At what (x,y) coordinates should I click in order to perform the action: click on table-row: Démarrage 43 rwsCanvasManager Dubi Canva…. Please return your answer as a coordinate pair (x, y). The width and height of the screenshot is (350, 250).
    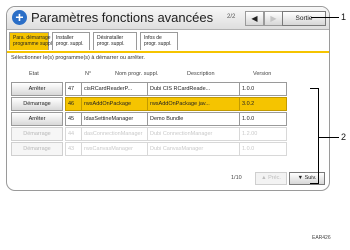
    Looking at the image, I should click on (168, 149).